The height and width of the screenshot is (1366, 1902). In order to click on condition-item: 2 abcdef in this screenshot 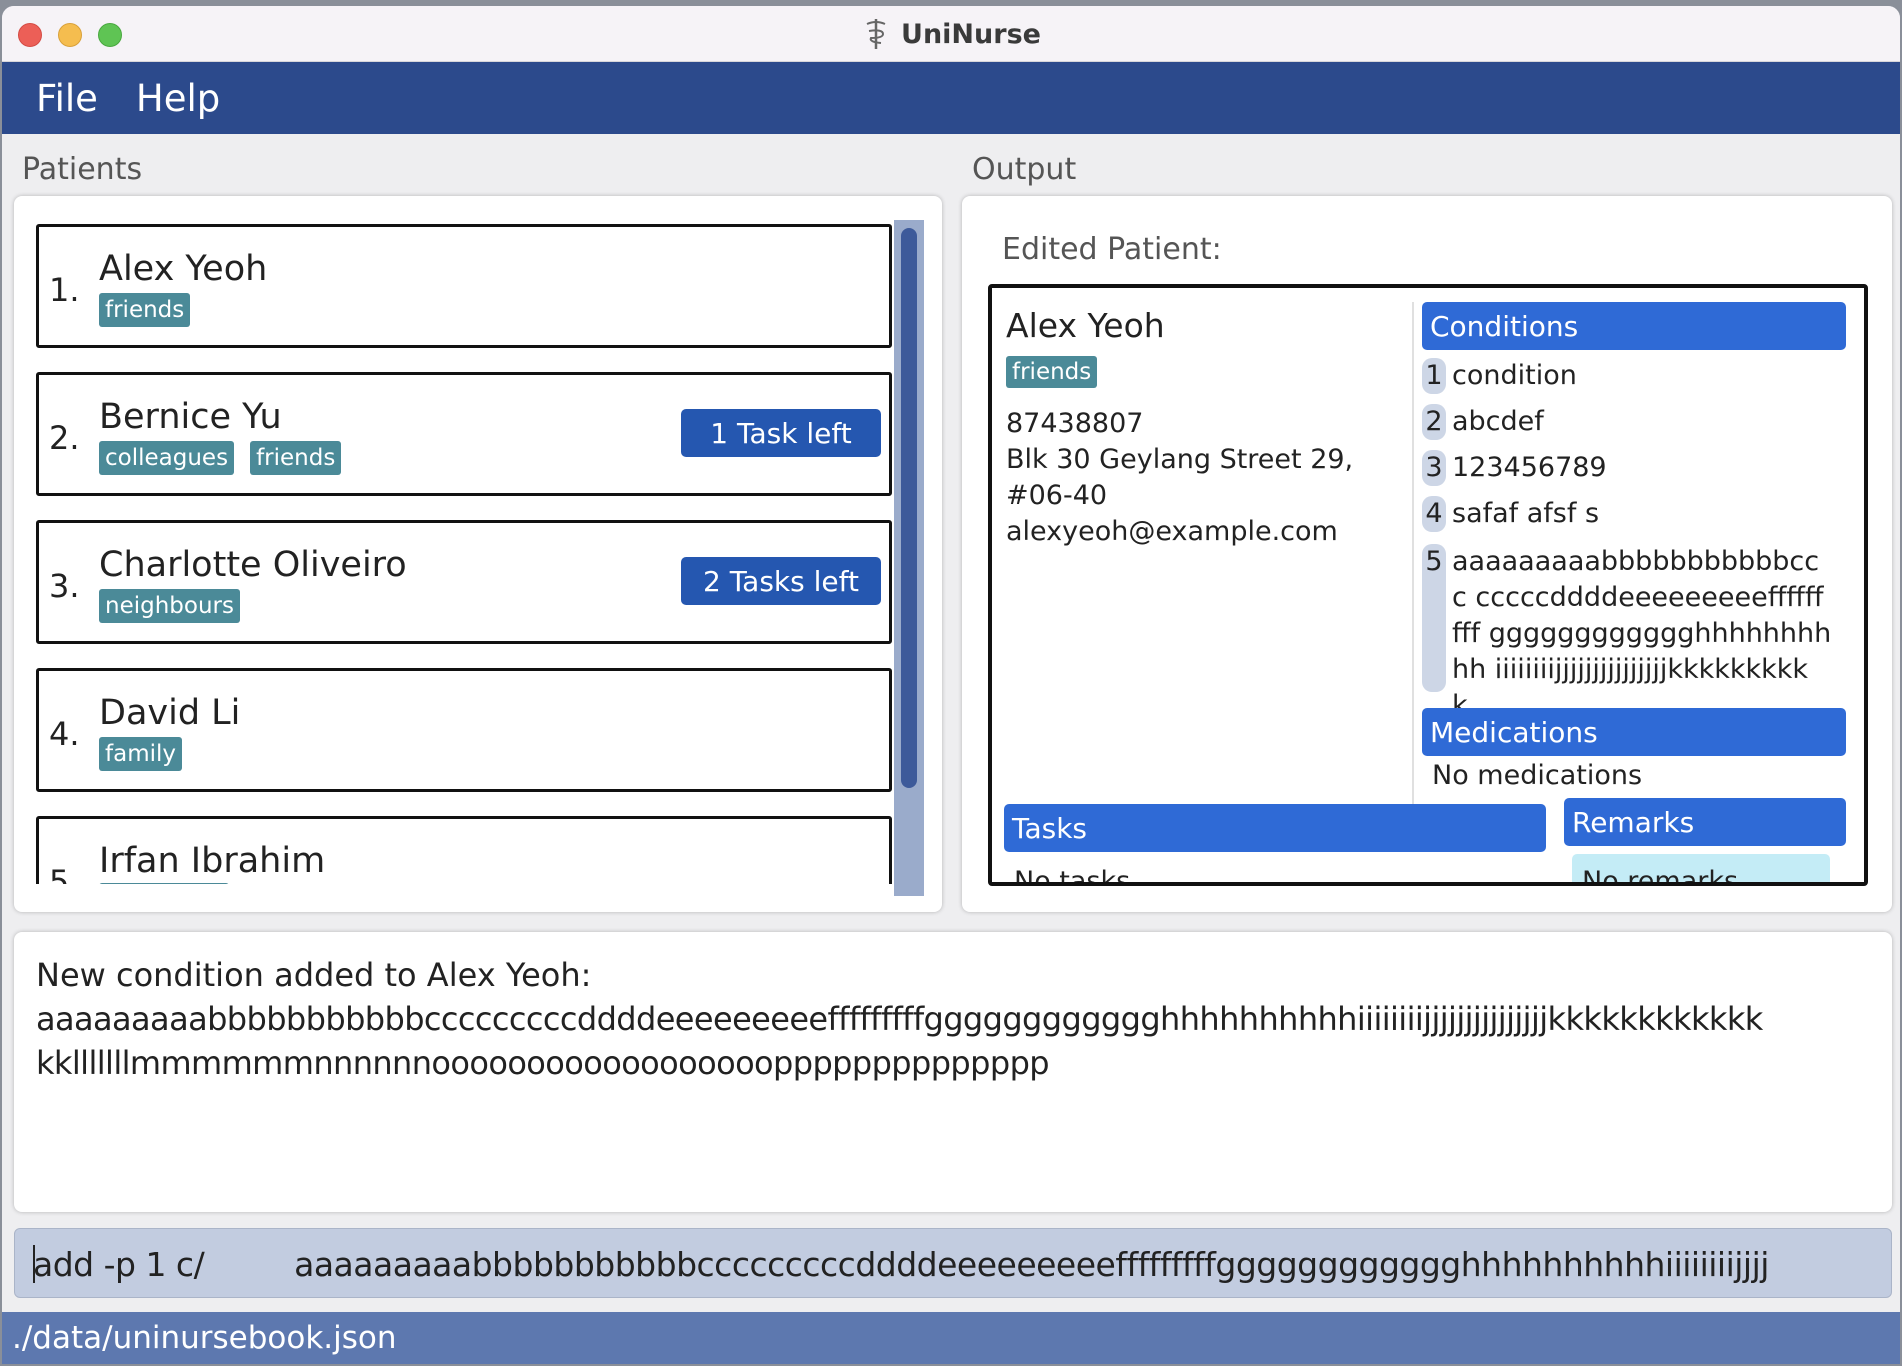, I will do `click(1483, 422)`.